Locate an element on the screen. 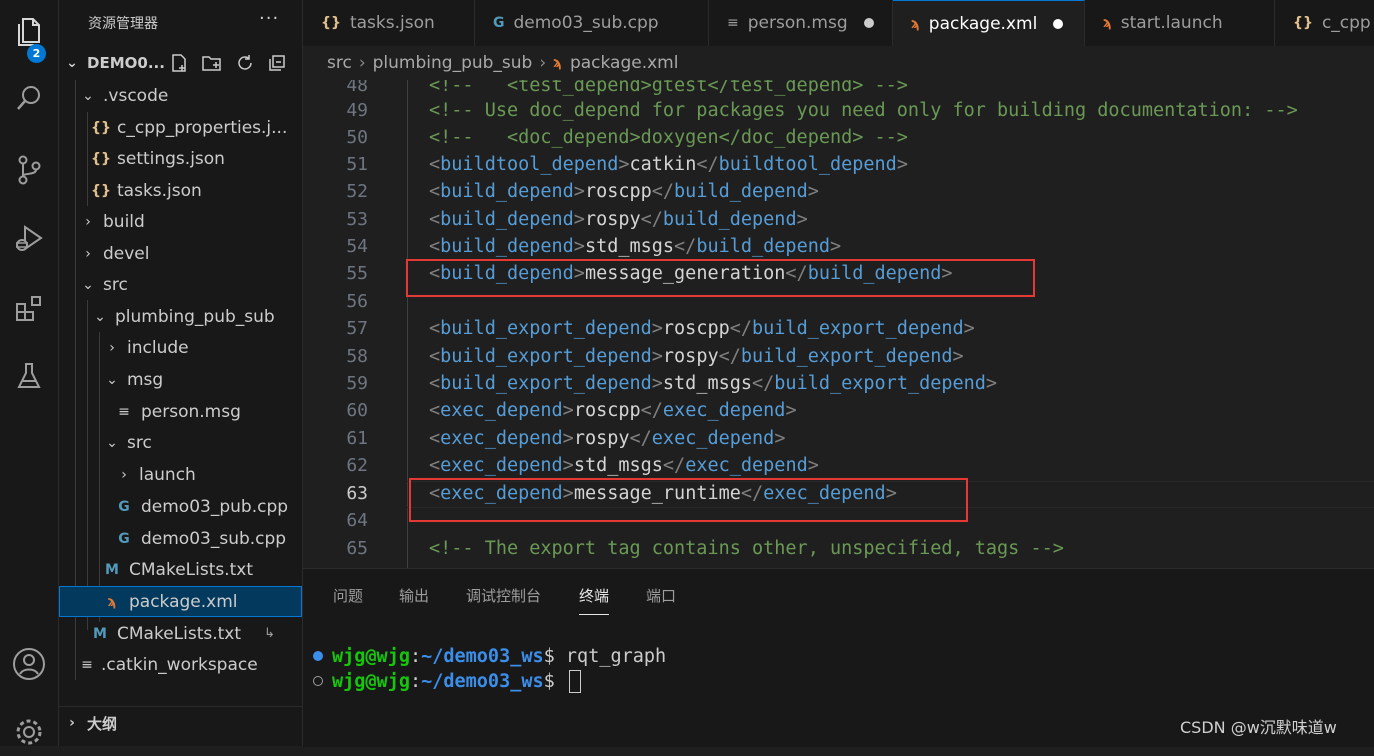 The height and width of the screenshot is (756, 1374). line-number: 56 is located at coordinates (357, 301).